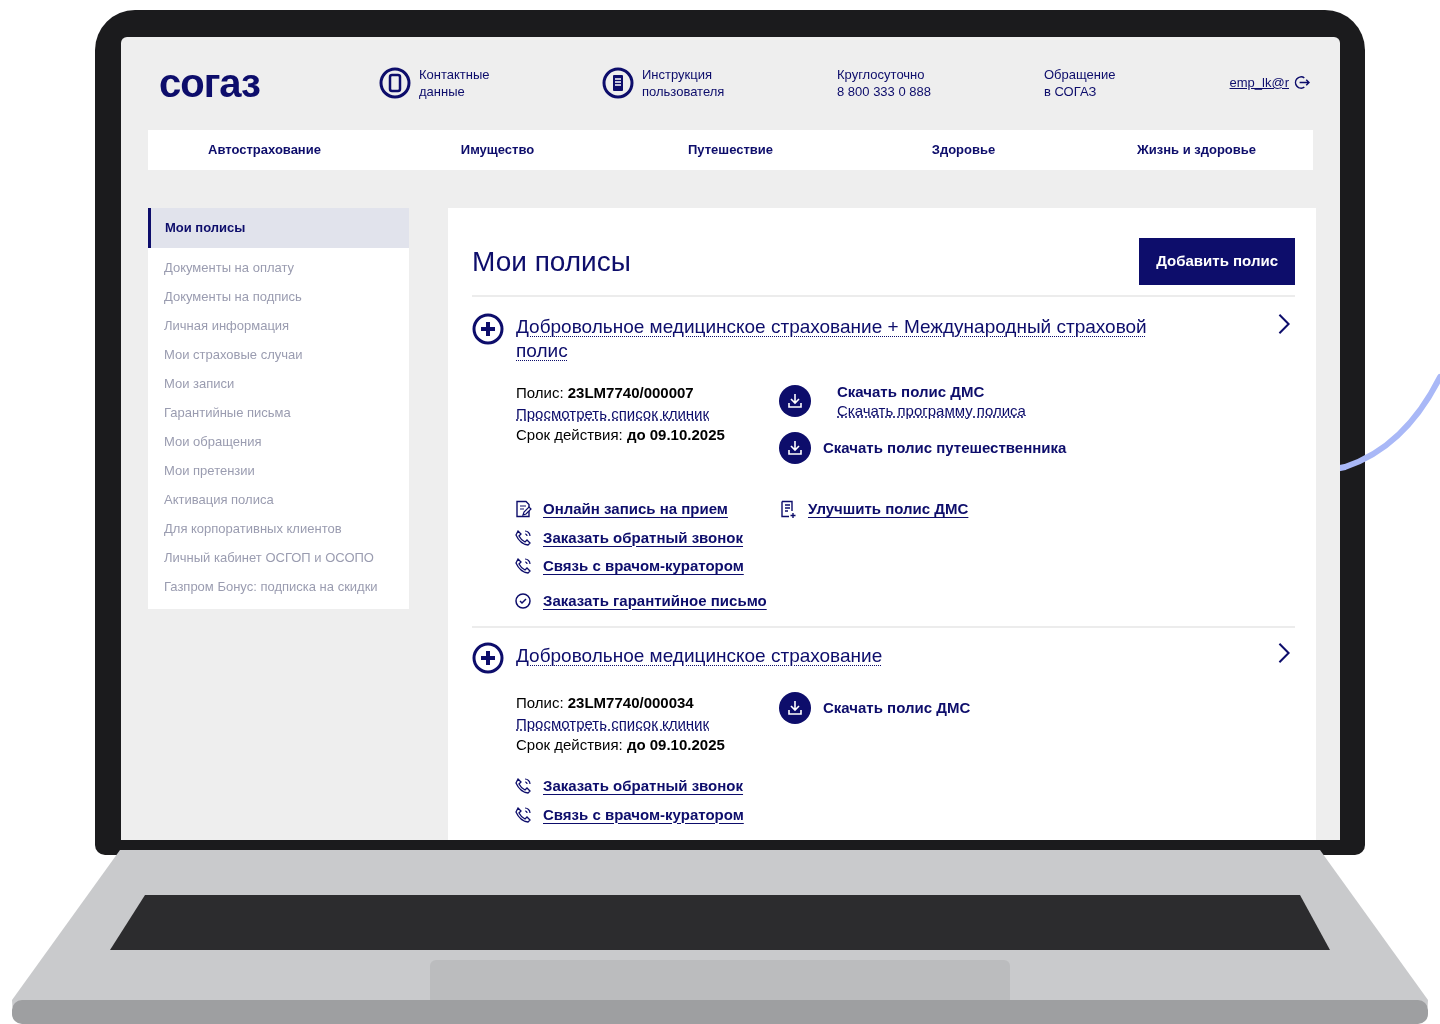  Describe the element at coordinates (618, 82) in the screenshot. I see `document-icon` at that location.